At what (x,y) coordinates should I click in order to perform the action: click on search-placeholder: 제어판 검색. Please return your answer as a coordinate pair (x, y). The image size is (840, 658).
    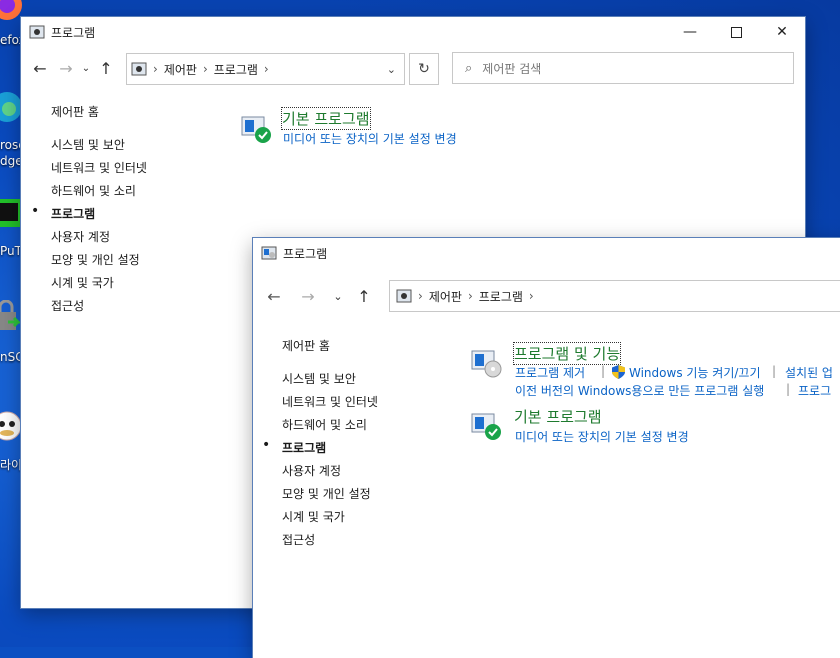
    Looking at the image, I should click on (512, 68).